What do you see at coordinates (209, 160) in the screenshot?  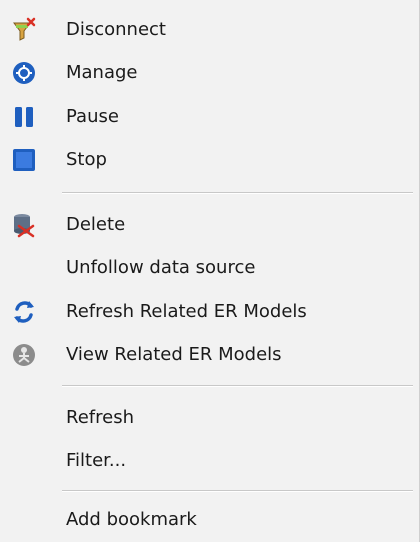 I see `menu-item-stop: Stop` at bounding box center [209, 160].